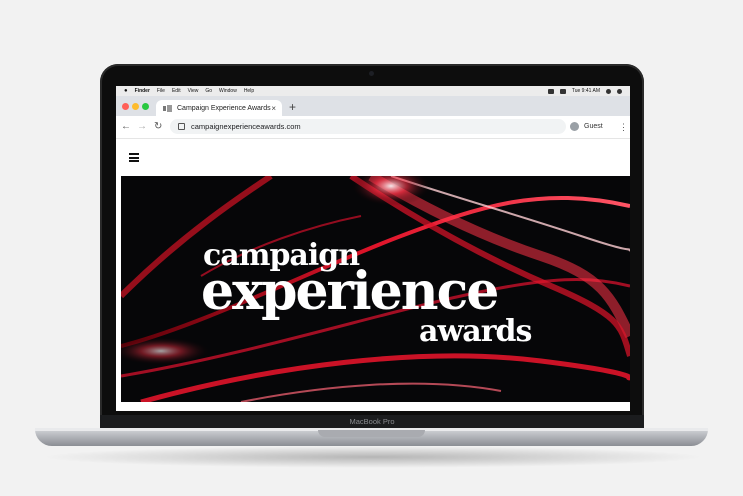 This screenshot has height=496, width=743. I want to click on tab-title: Campaign Experience Awards, so click(224, 108).